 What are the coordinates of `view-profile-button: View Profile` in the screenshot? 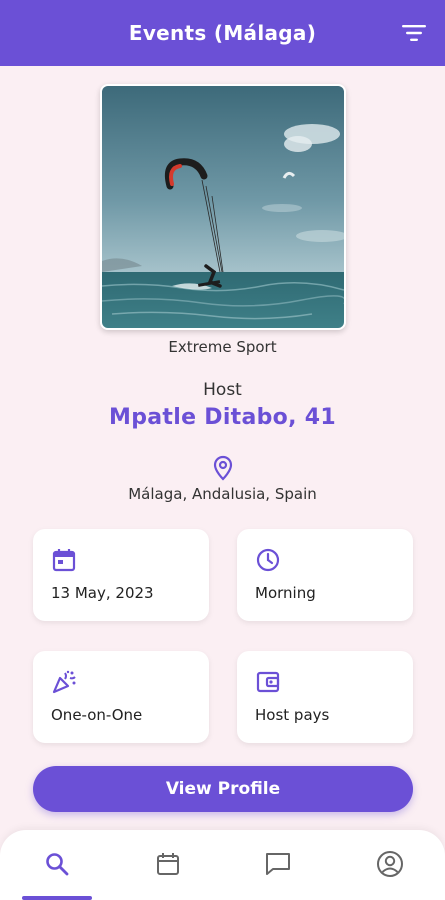 It's located at (223, 789).